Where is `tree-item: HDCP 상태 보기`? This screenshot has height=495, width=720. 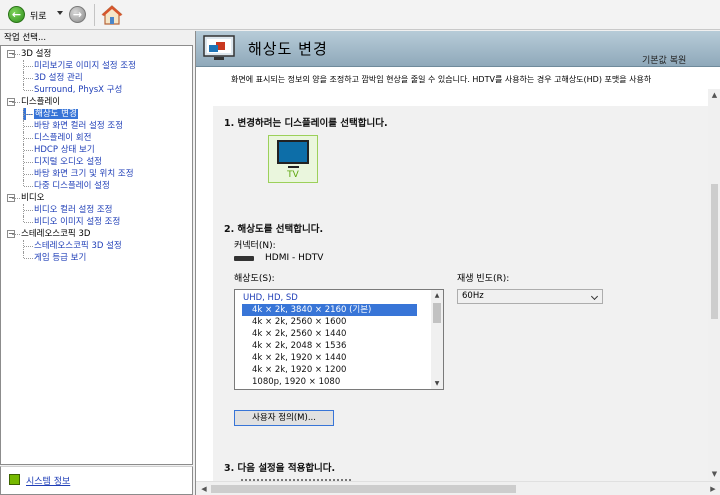 tree-item: HDCP 상태 보기 is located at coordinates (96, 150).